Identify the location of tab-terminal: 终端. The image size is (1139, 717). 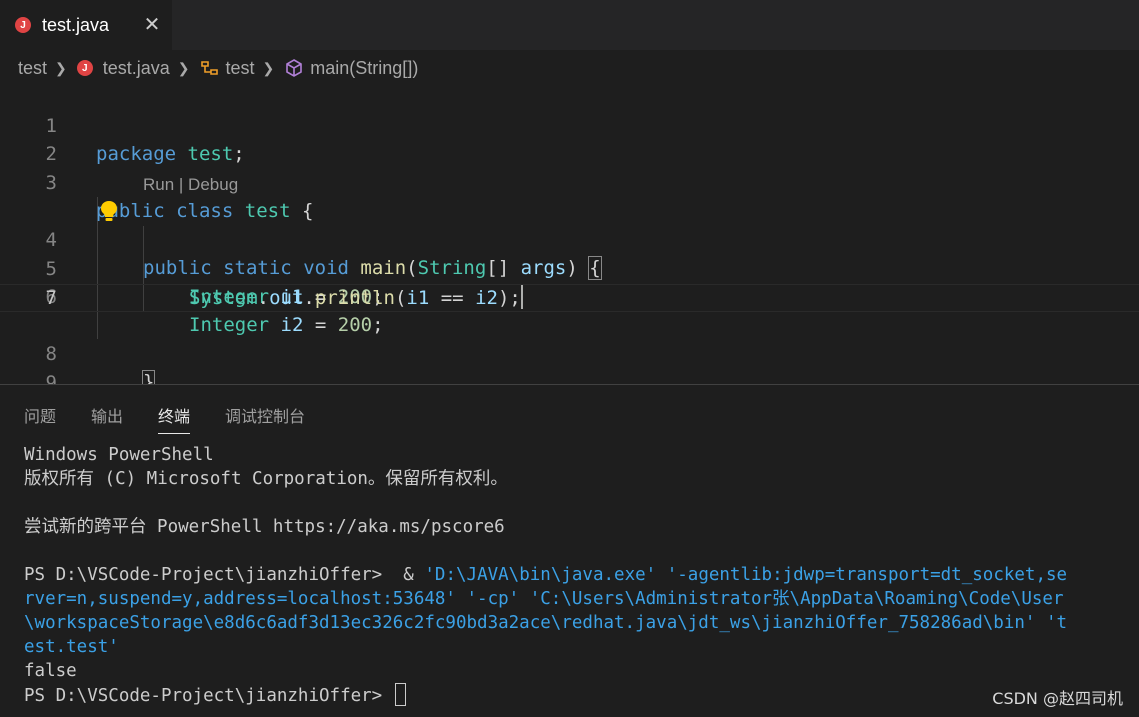
(174, 418).